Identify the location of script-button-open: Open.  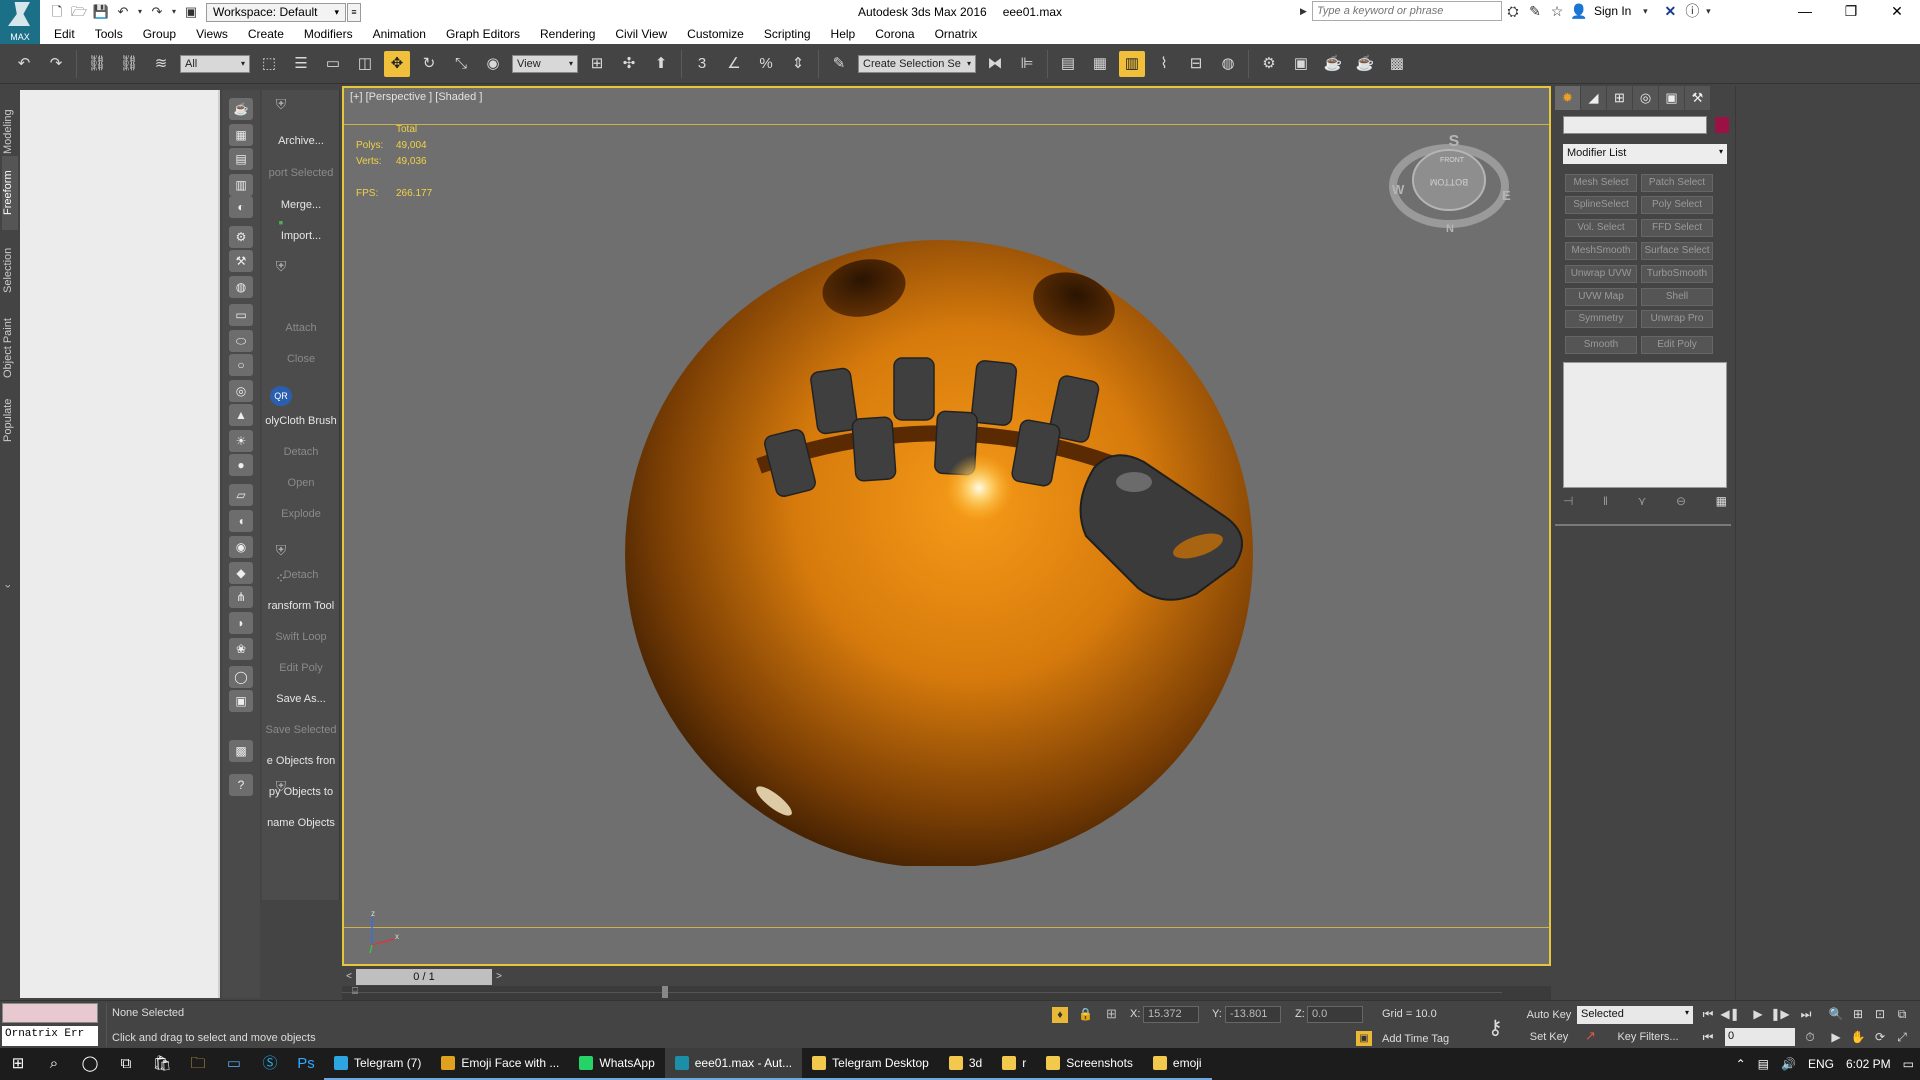
(301, 483).